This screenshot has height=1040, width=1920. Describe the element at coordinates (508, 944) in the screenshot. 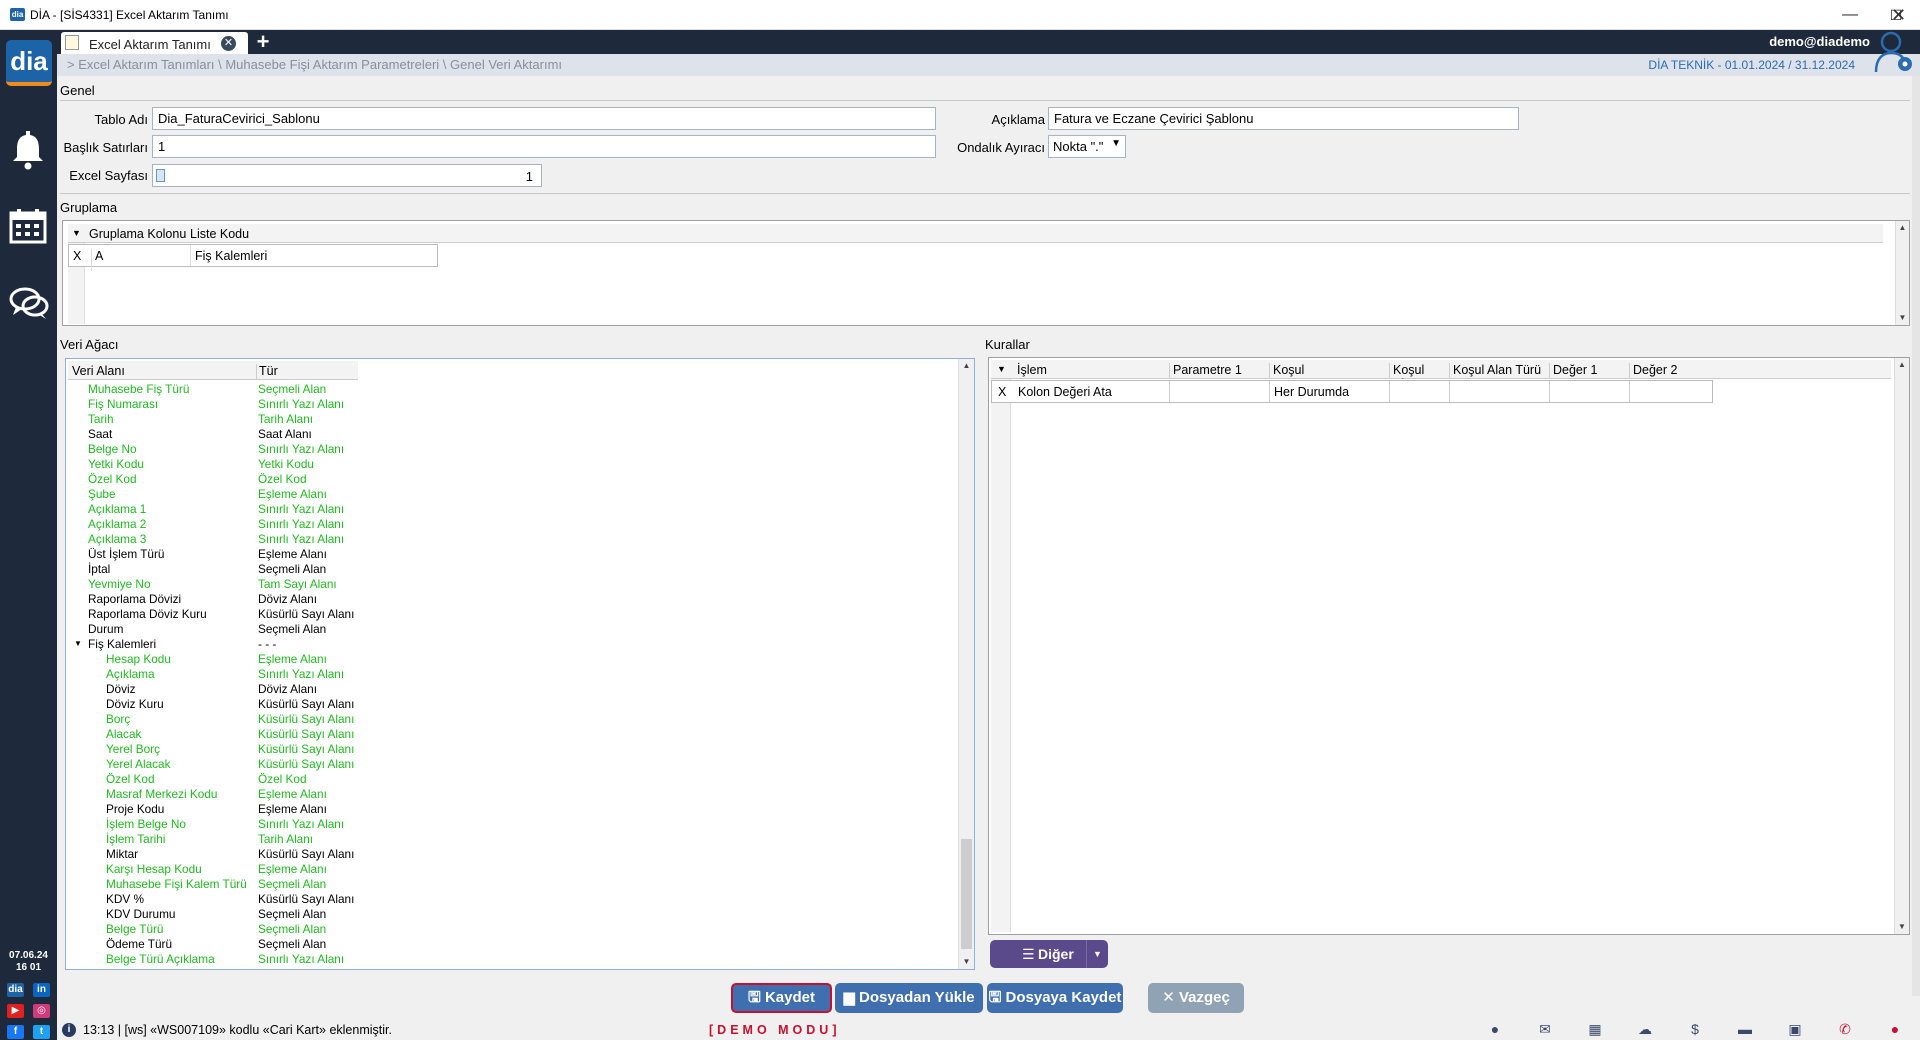

I see `tree-row: Ödeme Türü Seçmeli Alan` at that location.